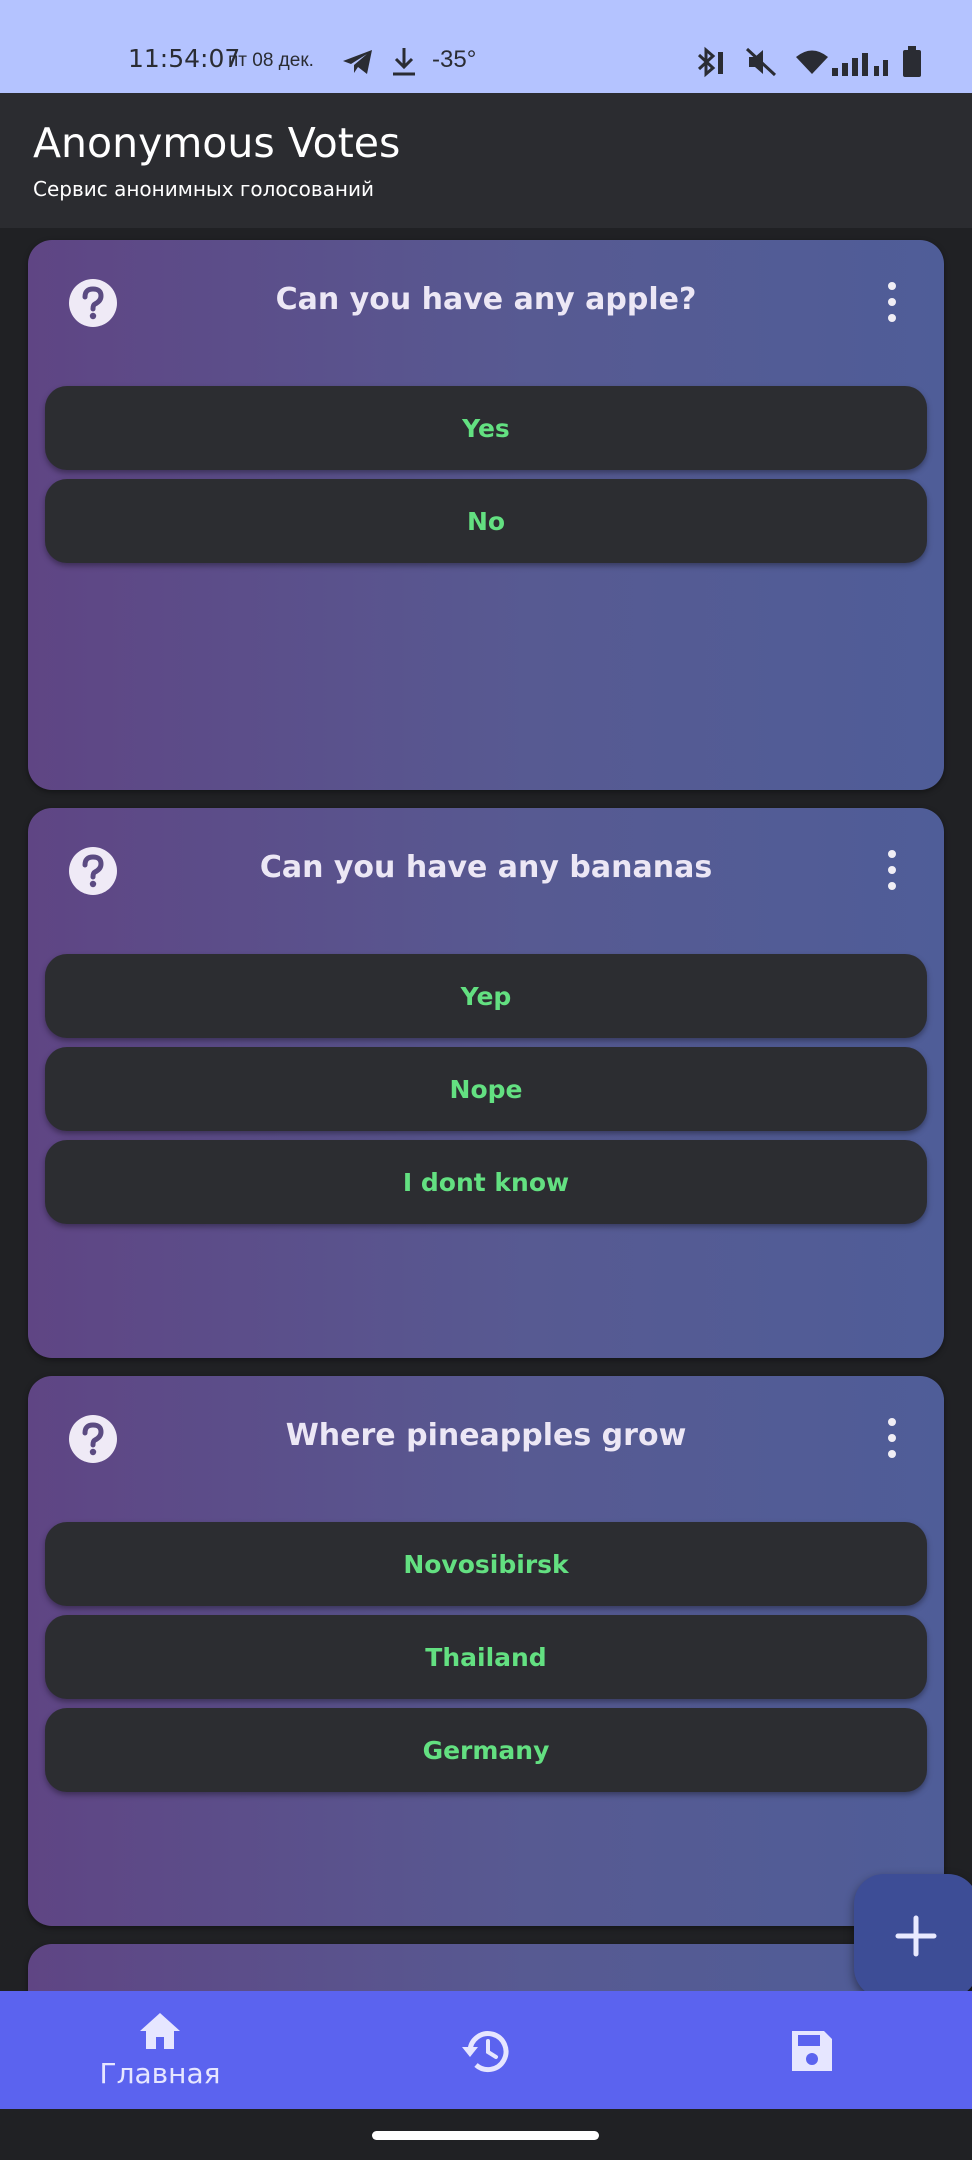 Image resolution: width=972 pixels, height=2160 pixels. I want to click on nav-item-history, so click(486, 2051).